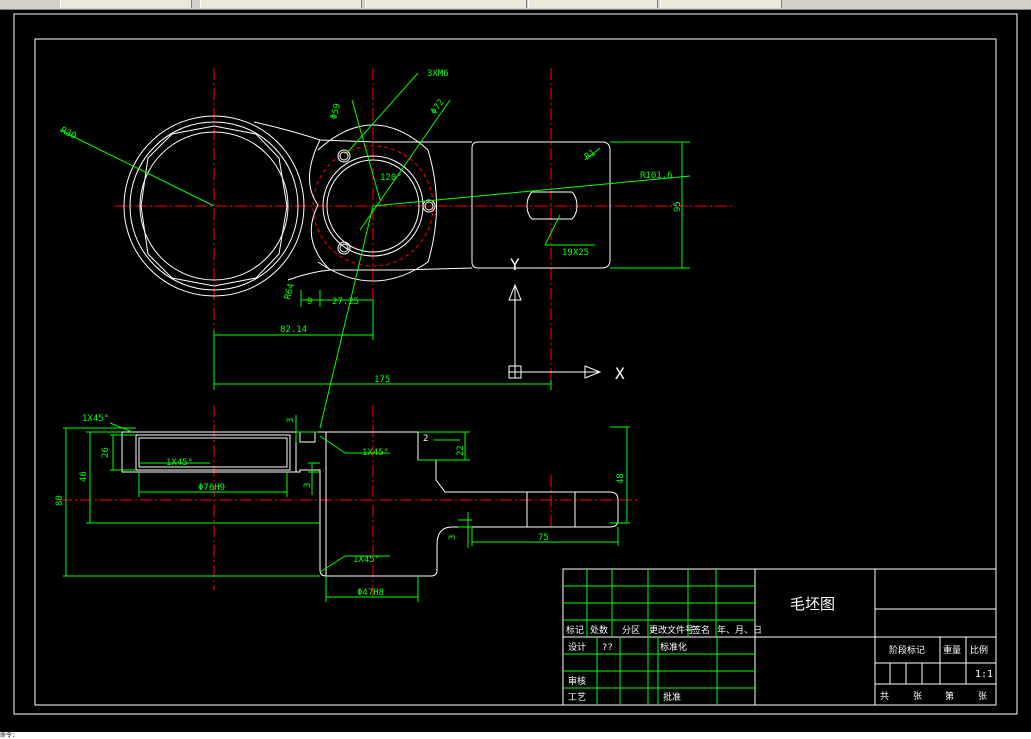 The height and width of the screenshot is (739, 1031). I want to click on dim-chamfer-1: 1X45°, so click(95, 419).